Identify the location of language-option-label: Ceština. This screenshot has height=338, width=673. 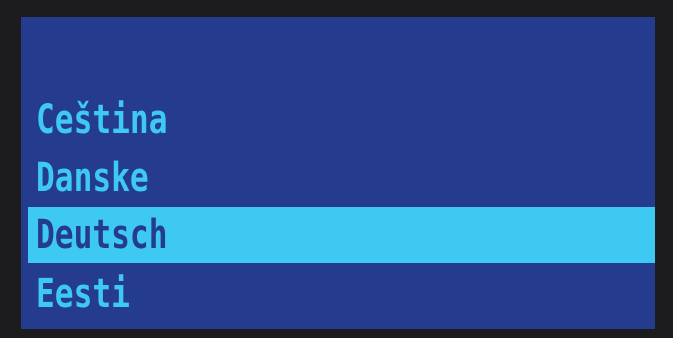
(102, 120).